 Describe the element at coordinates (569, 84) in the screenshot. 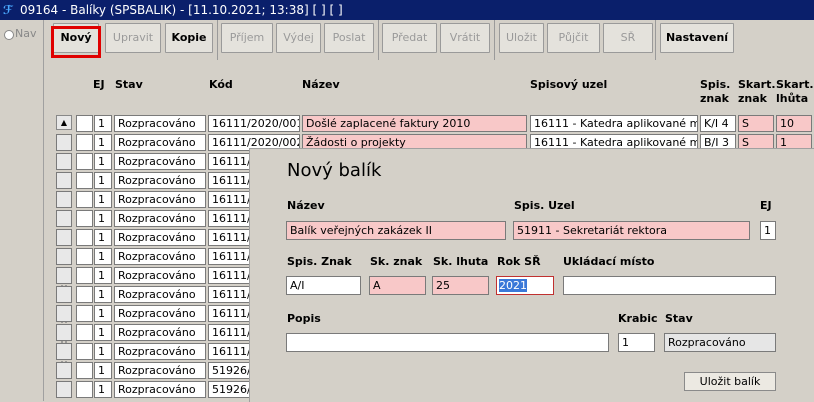

I see `header-spisovy-uzel: Spisový uzel` at that location.